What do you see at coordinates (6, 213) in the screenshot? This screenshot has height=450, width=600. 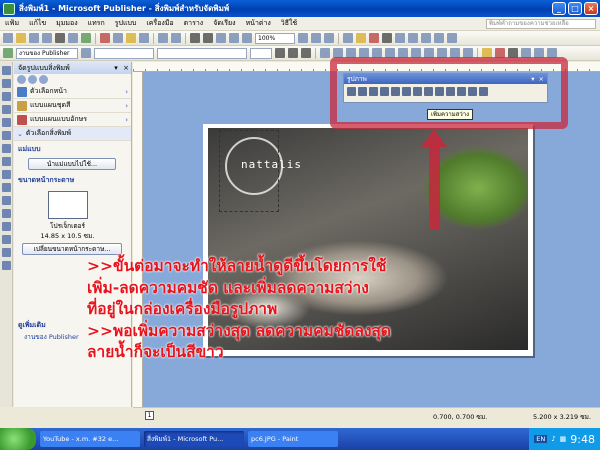 I see `hotspot-icon` at bounding box center [6, 213].